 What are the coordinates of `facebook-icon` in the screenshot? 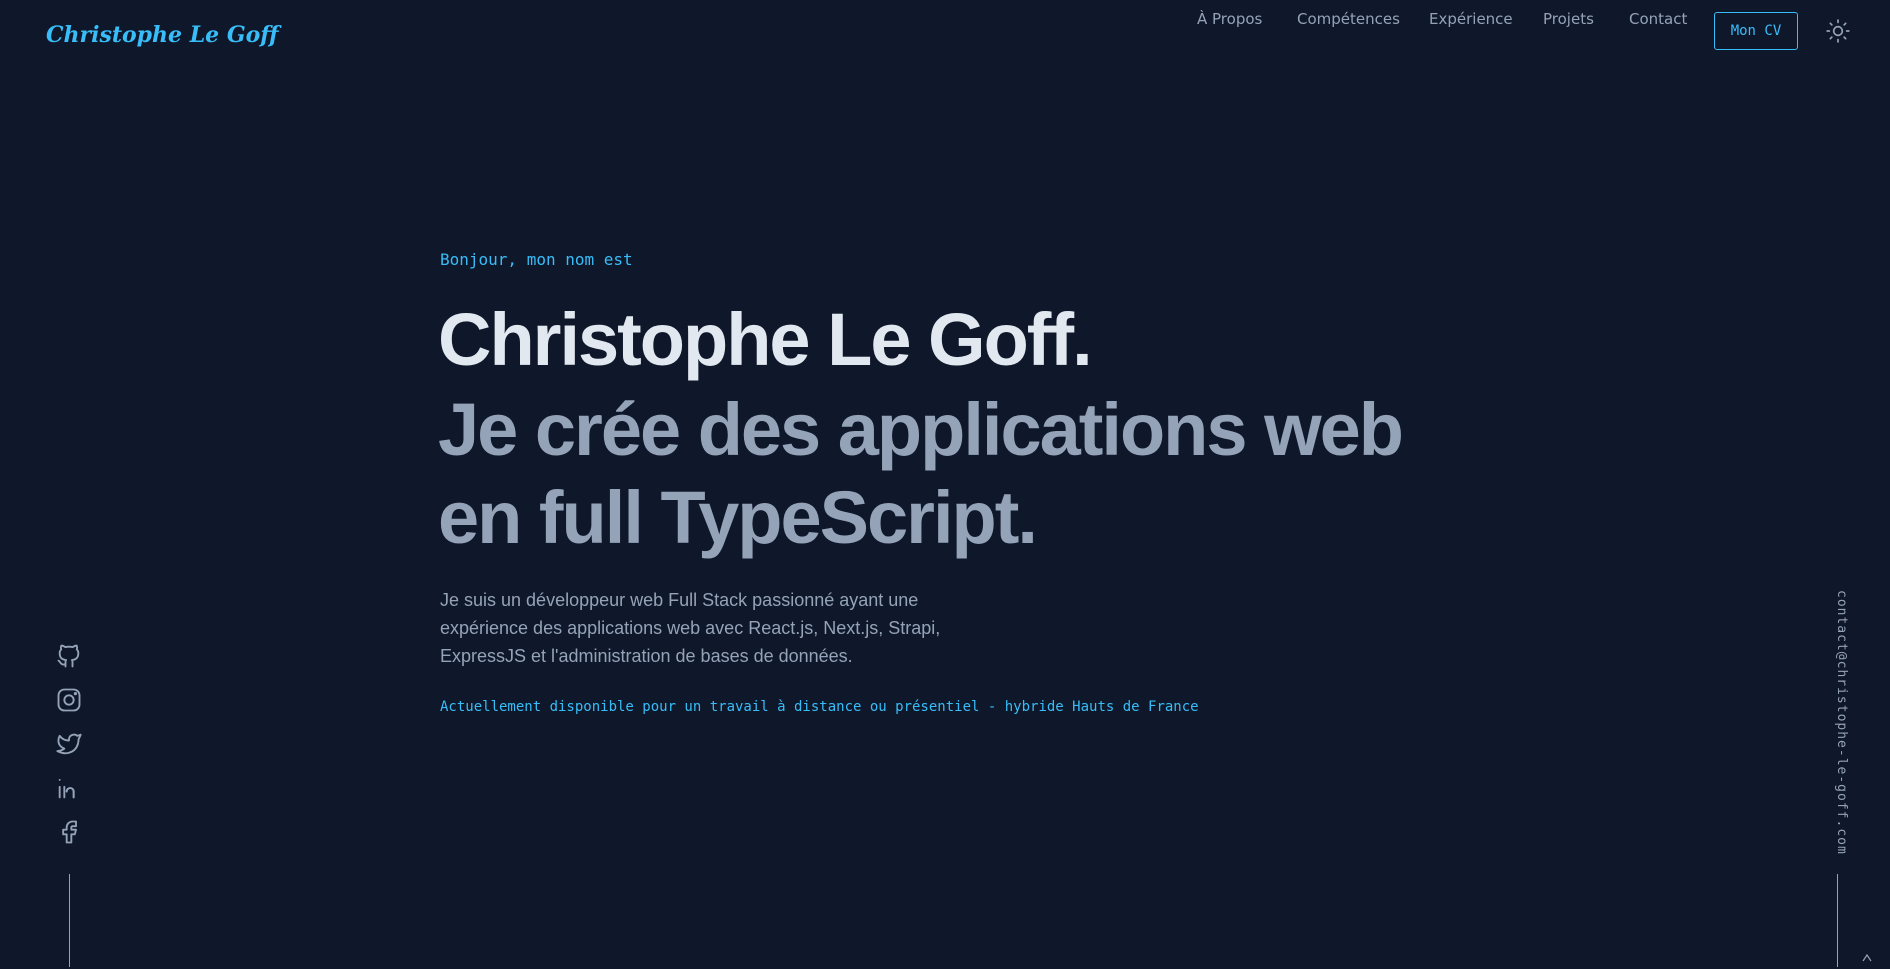 It's located at (69, 832).